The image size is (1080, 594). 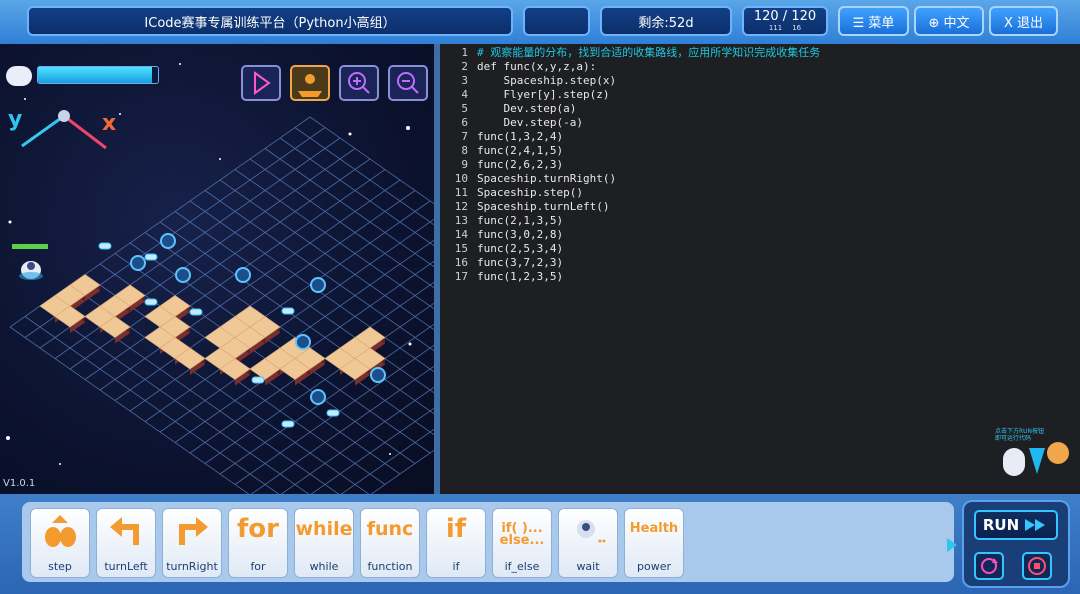 What do you see at coordinates (546, 81) in the screenshot?
I see `code-line: Spaceship.step(x)` at bounding box center [546, 81].